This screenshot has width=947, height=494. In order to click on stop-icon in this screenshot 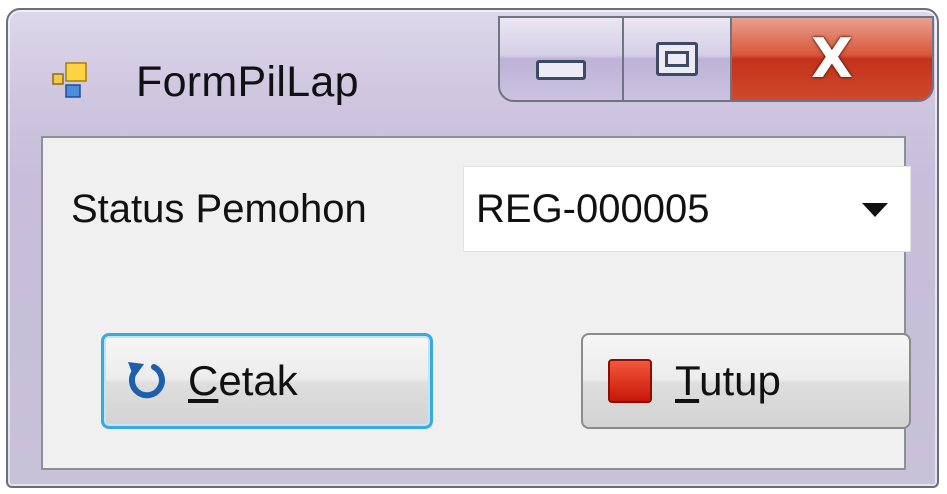, I will do `click(630, 381)`.